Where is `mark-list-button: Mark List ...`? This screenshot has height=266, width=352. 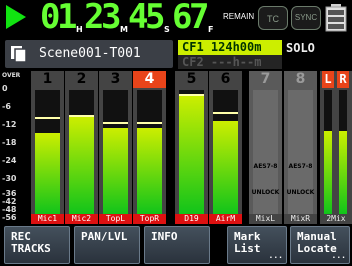
mark-list-button: Mark List ... is located at coordinates (257, 245).